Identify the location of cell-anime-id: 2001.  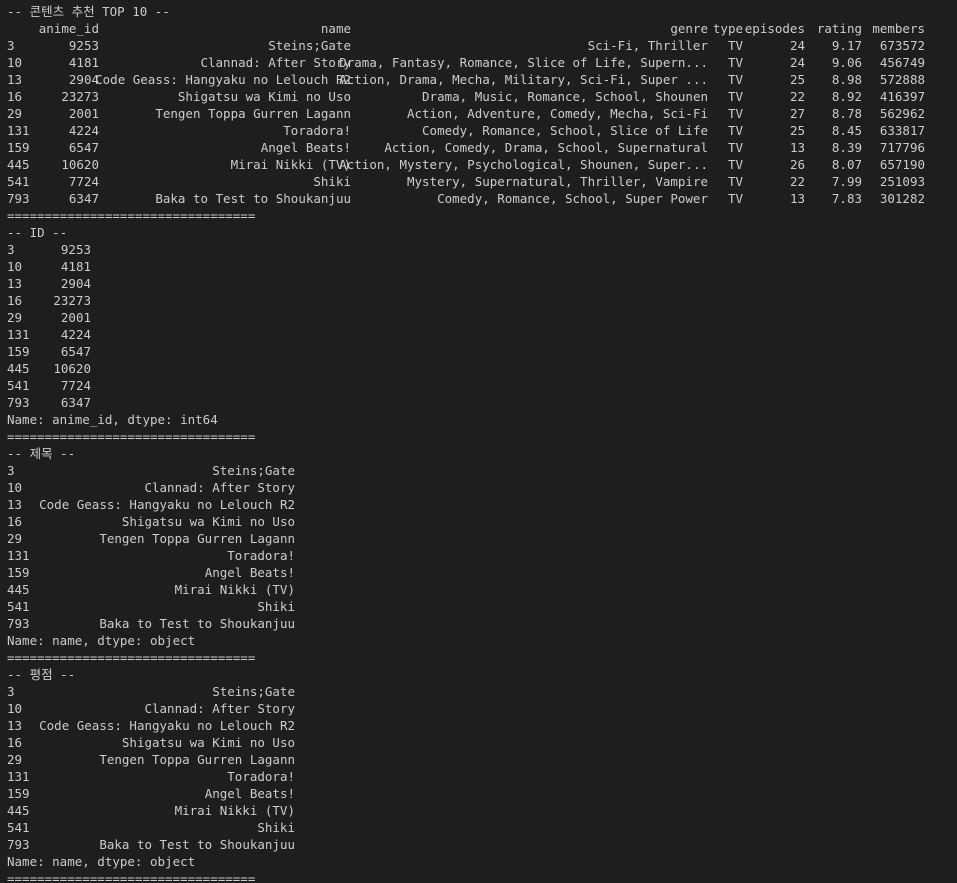
(83, 113).